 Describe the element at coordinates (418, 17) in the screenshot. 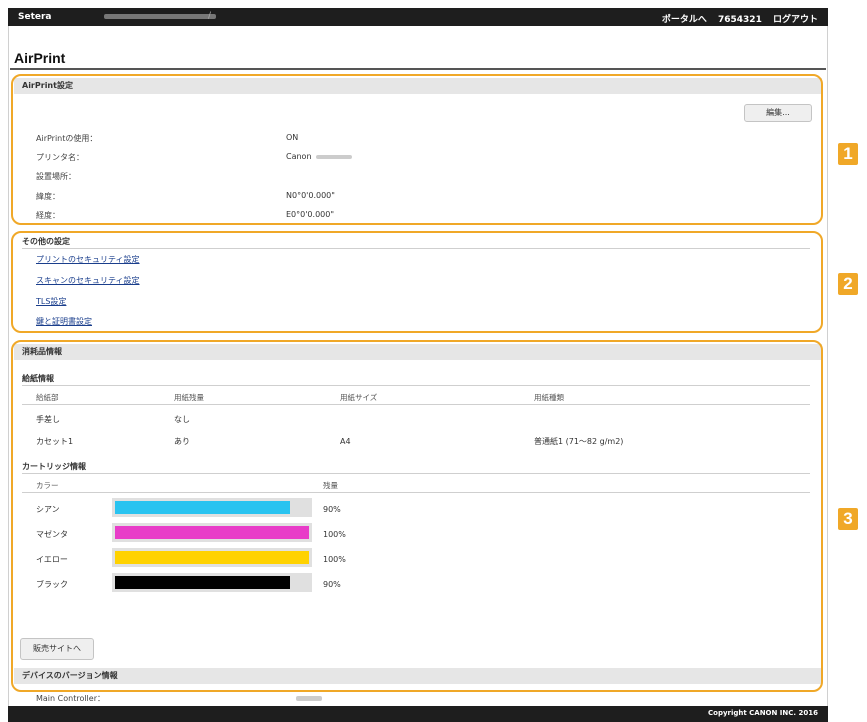

I see `top-bar: Setera / ポータルへ 7654321 ログアウト` at that location.